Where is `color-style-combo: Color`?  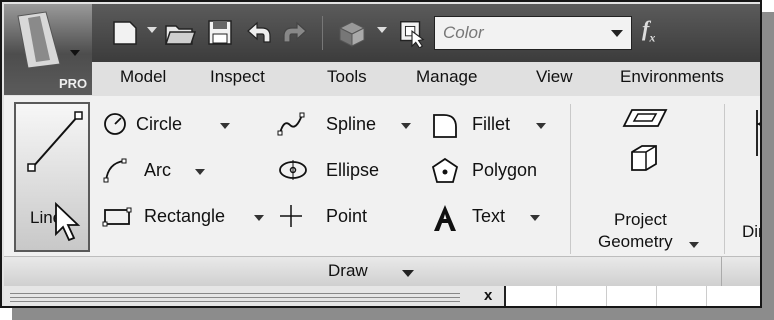
color-style-combo: Color is located at coordinates (533, 33).